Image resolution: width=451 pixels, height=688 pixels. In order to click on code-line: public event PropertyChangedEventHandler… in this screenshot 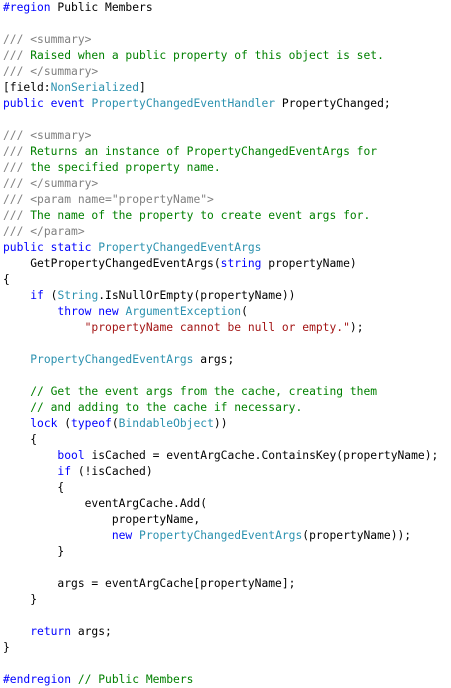, I will do `click(225, 104)`.